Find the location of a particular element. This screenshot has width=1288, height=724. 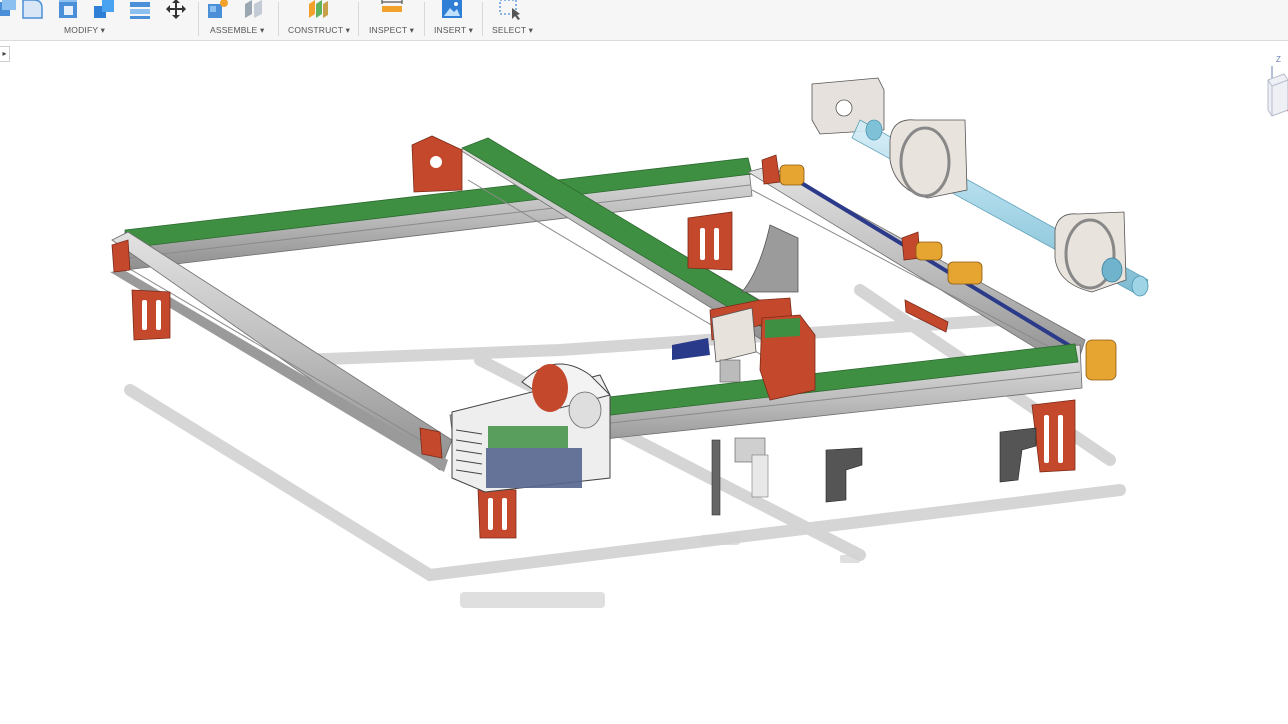

window-select-icon is located at coordinates (510, 10).